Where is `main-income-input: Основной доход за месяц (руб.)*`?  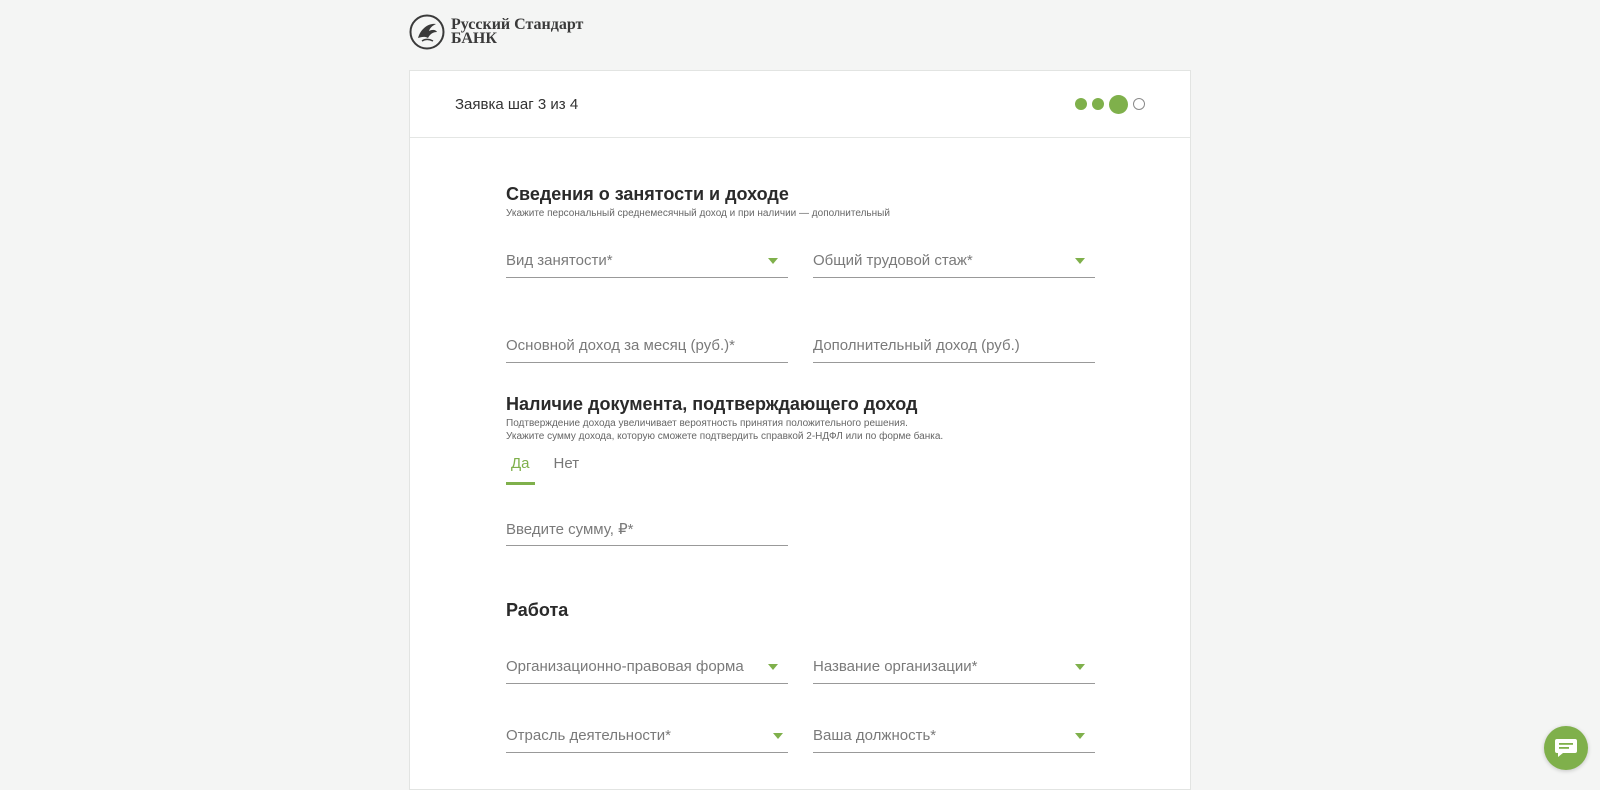
main-income-input: Основной доход за месяц (руб.)* is located at coordinates (647, 346).